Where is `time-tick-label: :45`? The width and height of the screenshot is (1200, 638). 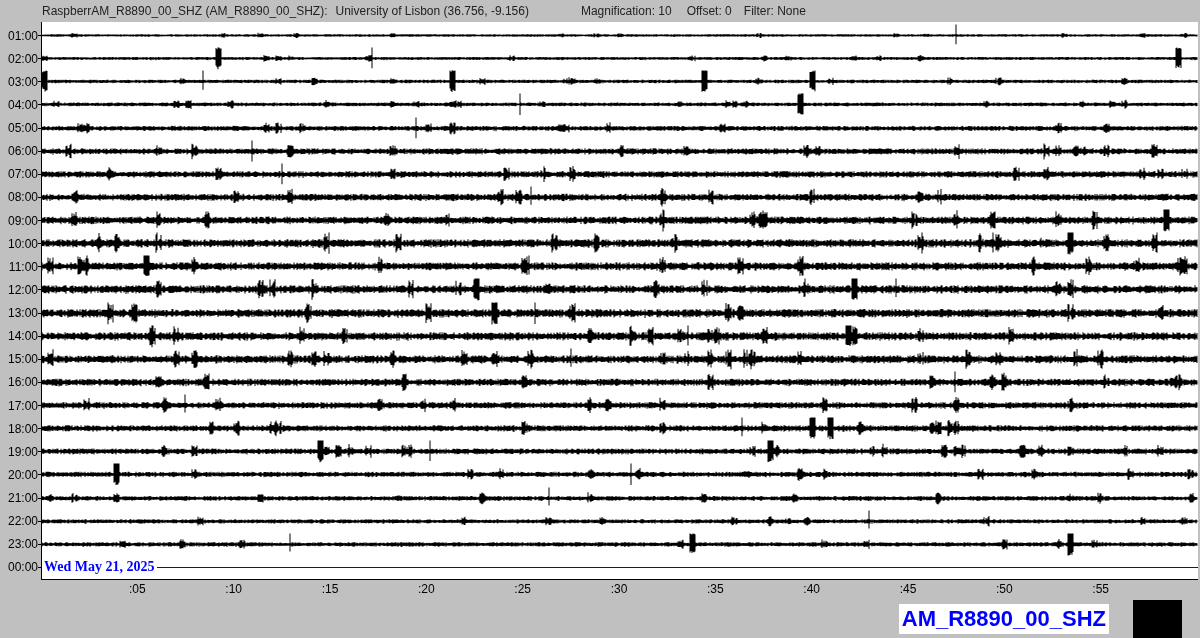
time-tick-label: :45 is located at coordinates (908, 589).